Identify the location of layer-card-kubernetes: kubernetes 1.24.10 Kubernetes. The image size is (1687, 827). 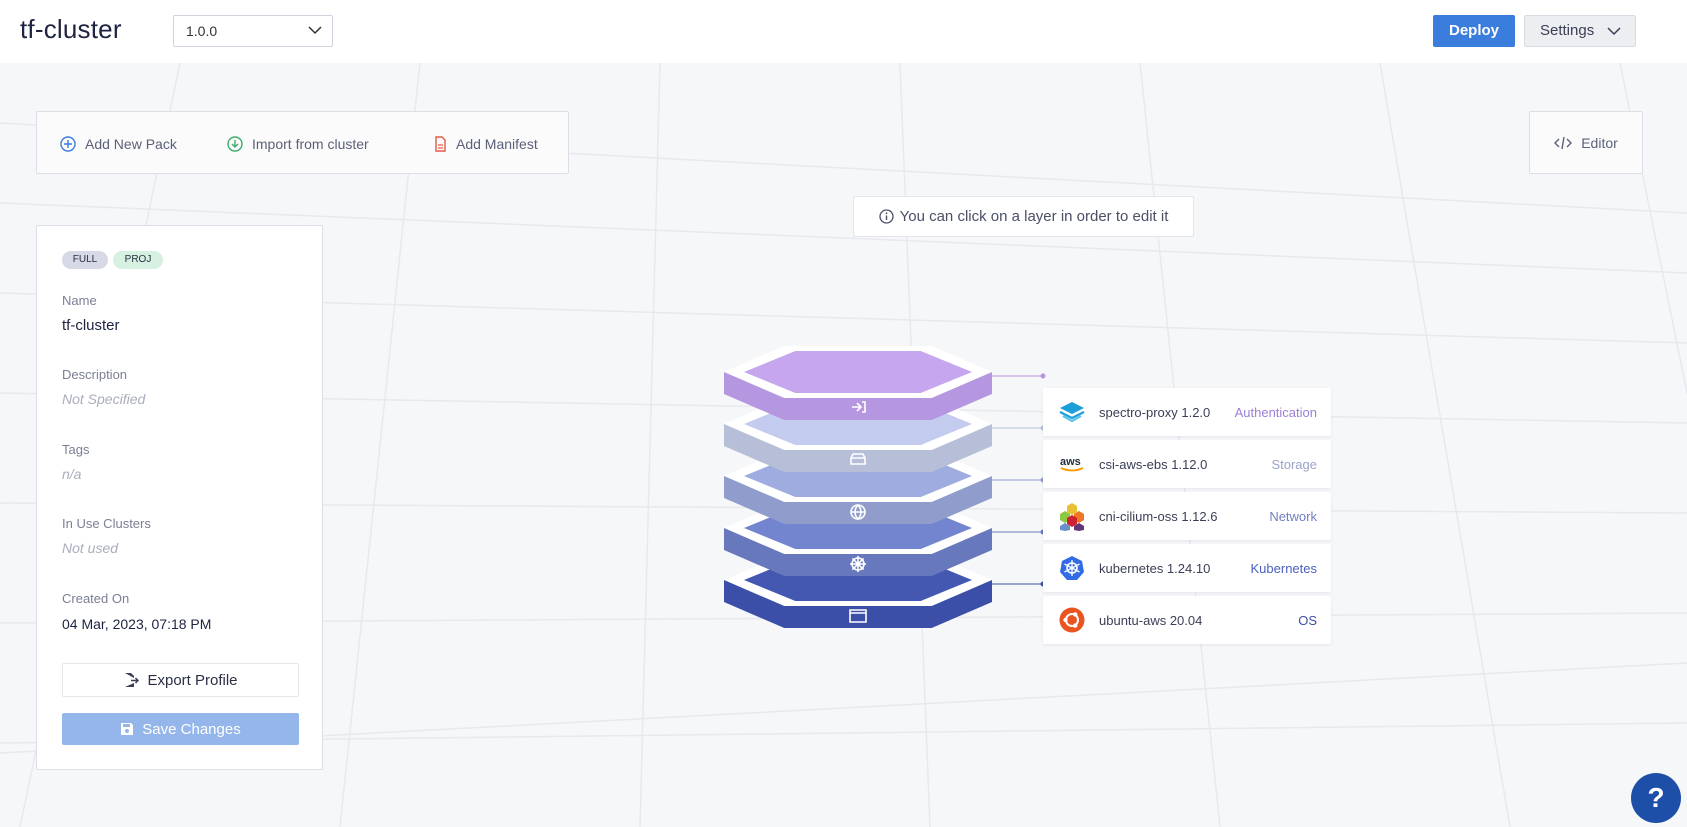
(1187, 568).